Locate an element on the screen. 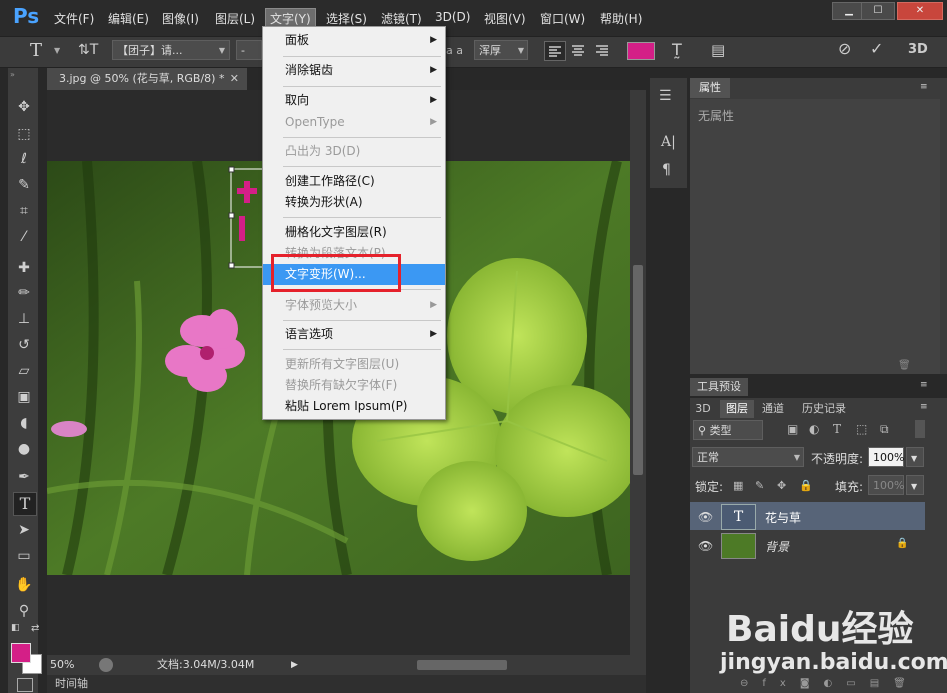 This screenshot has width=947, height=693. trash-icon: 🗑 is located at coordinates (904, 365).